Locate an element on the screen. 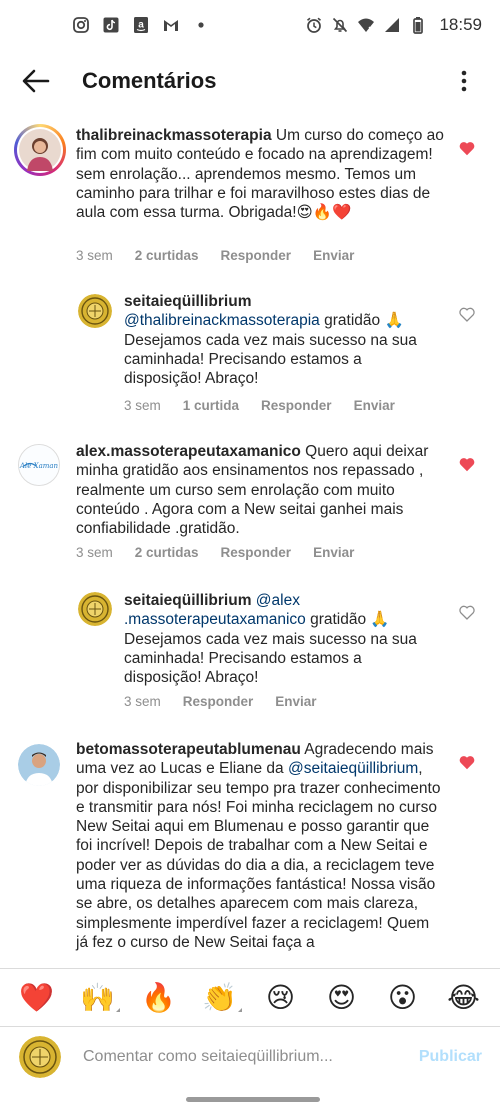 Image resolution: width=500 pixels, height=1111 pixels. tiktok-icon is located at coordinates (111, 25).